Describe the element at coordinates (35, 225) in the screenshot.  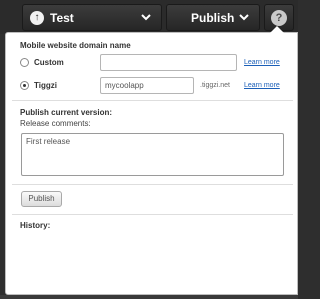
I see `history-heading: History:` at that location.